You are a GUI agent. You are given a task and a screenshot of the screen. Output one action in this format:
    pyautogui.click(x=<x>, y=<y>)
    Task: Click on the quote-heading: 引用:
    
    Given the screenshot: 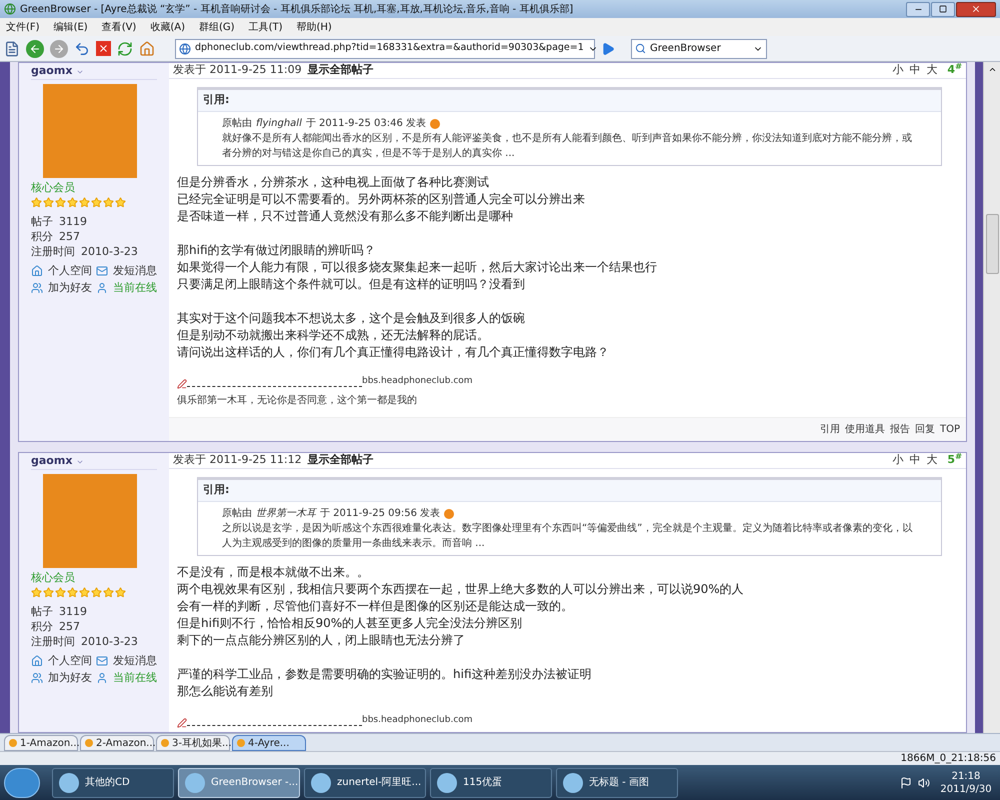 What is the action you would take?
    pyautogui.click(x=216, y=100)
    